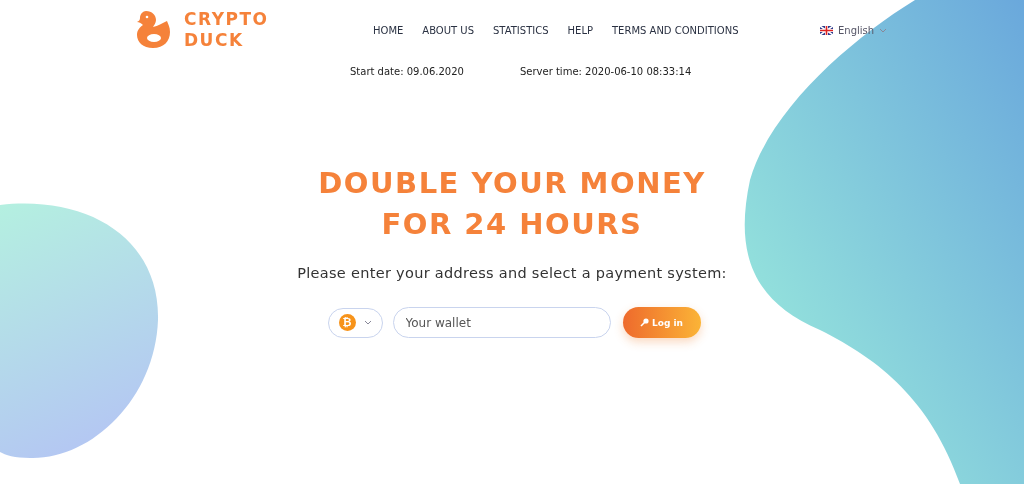 This screenshot has width=1024, height=484. I want to click on bitcoin-icon: ₿, so click(347, 322).